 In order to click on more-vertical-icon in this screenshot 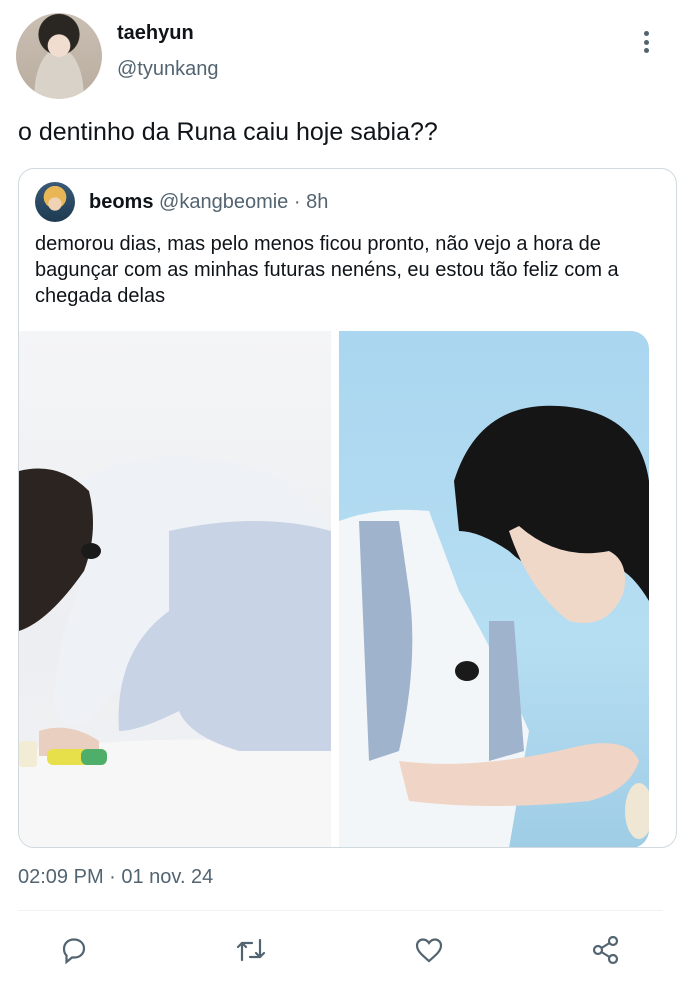, I will do `click(646, 42)`.